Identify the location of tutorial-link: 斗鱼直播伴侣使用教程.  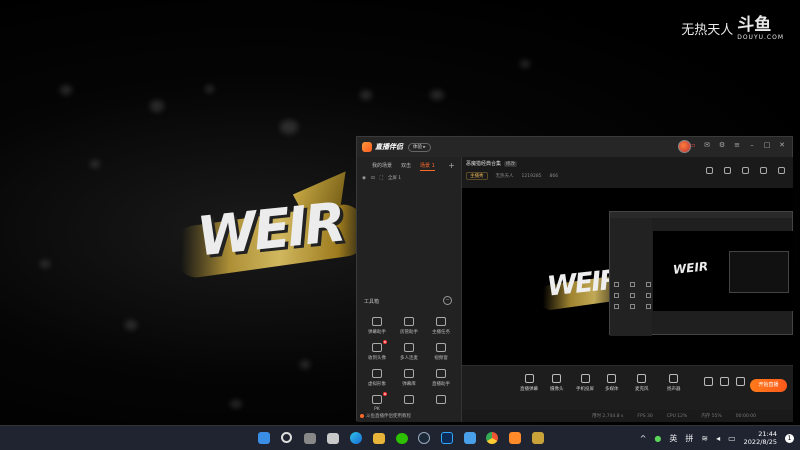
(385, 416).